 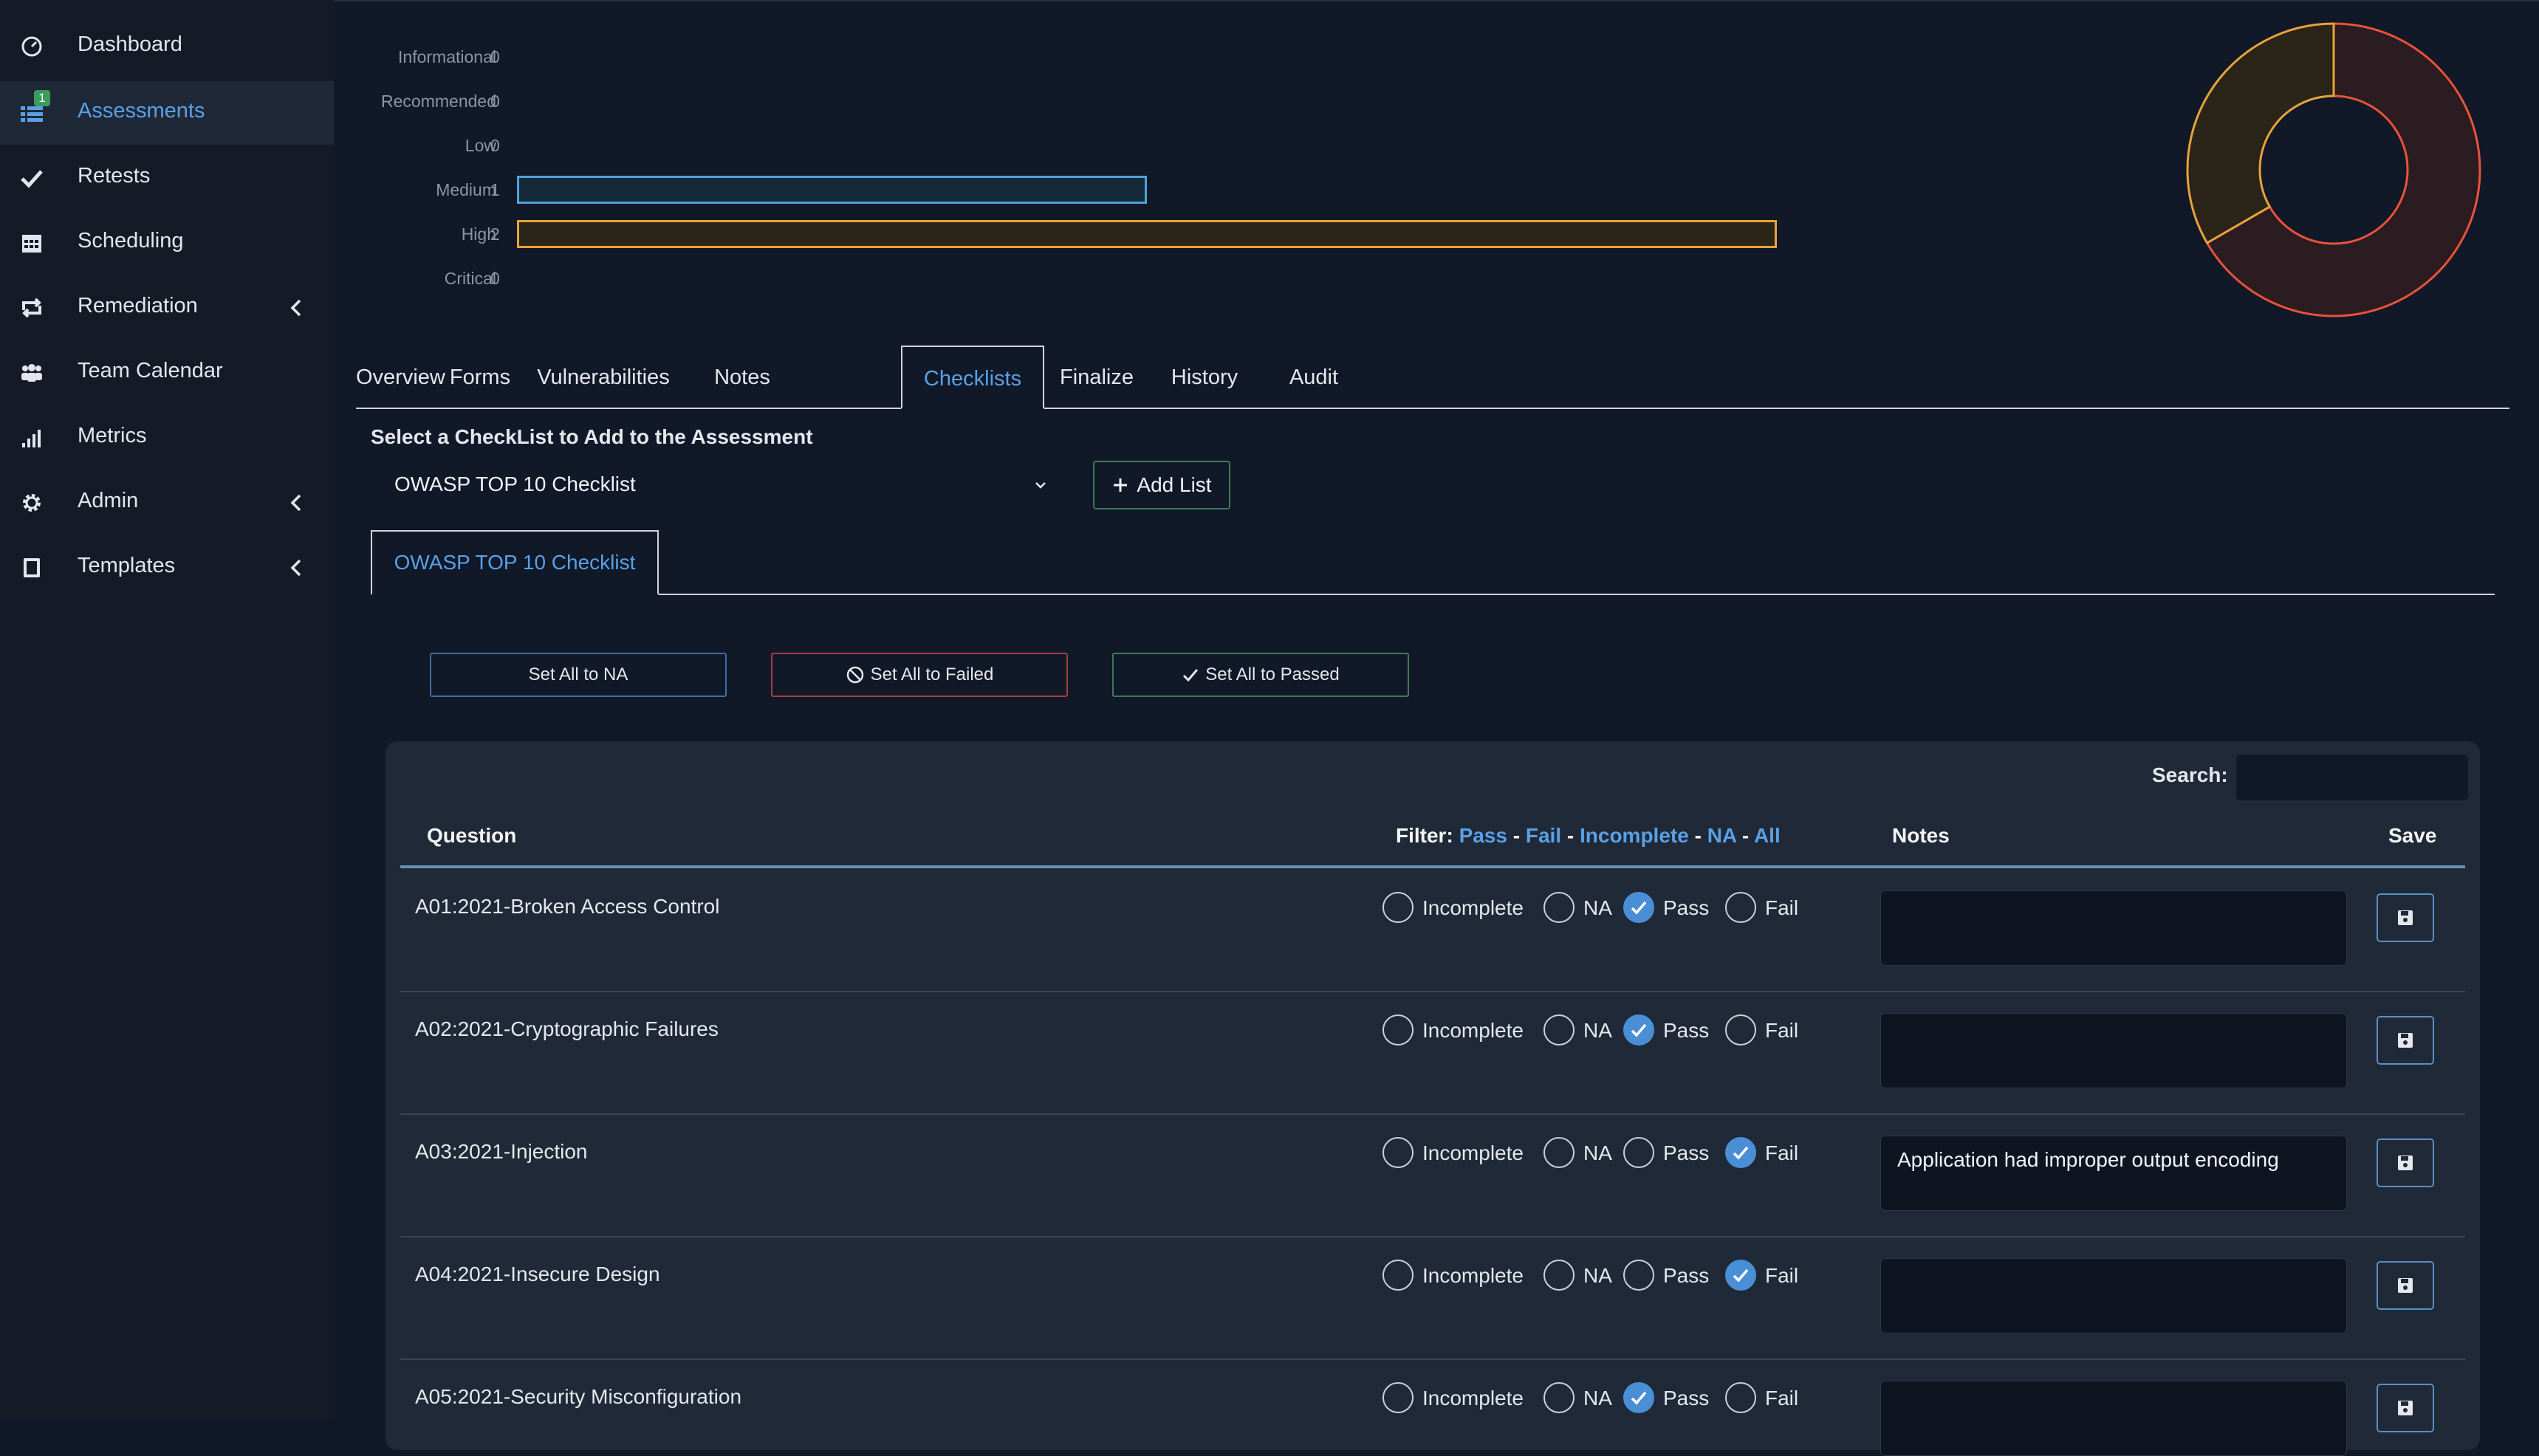 I want to click on severity-count: 1, so click(x=495, y=190).